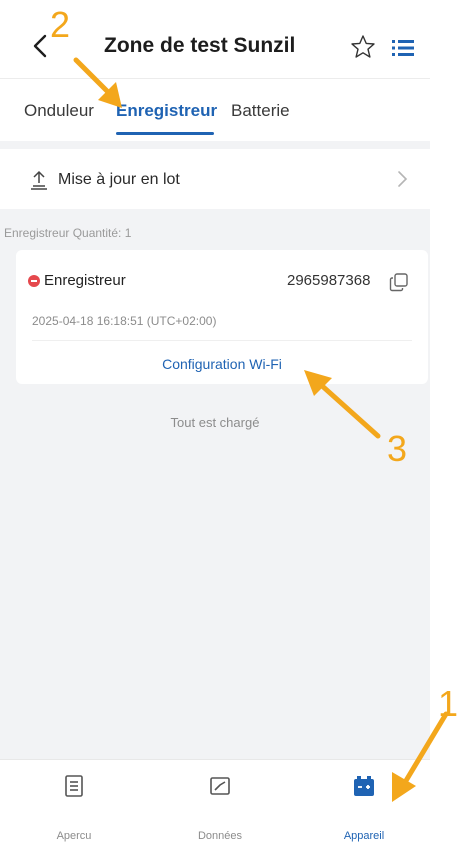  Describe the element at coordinates (166, 111) in the screenshot. I see `tab-enregistreur: Enregistreur` at that location.